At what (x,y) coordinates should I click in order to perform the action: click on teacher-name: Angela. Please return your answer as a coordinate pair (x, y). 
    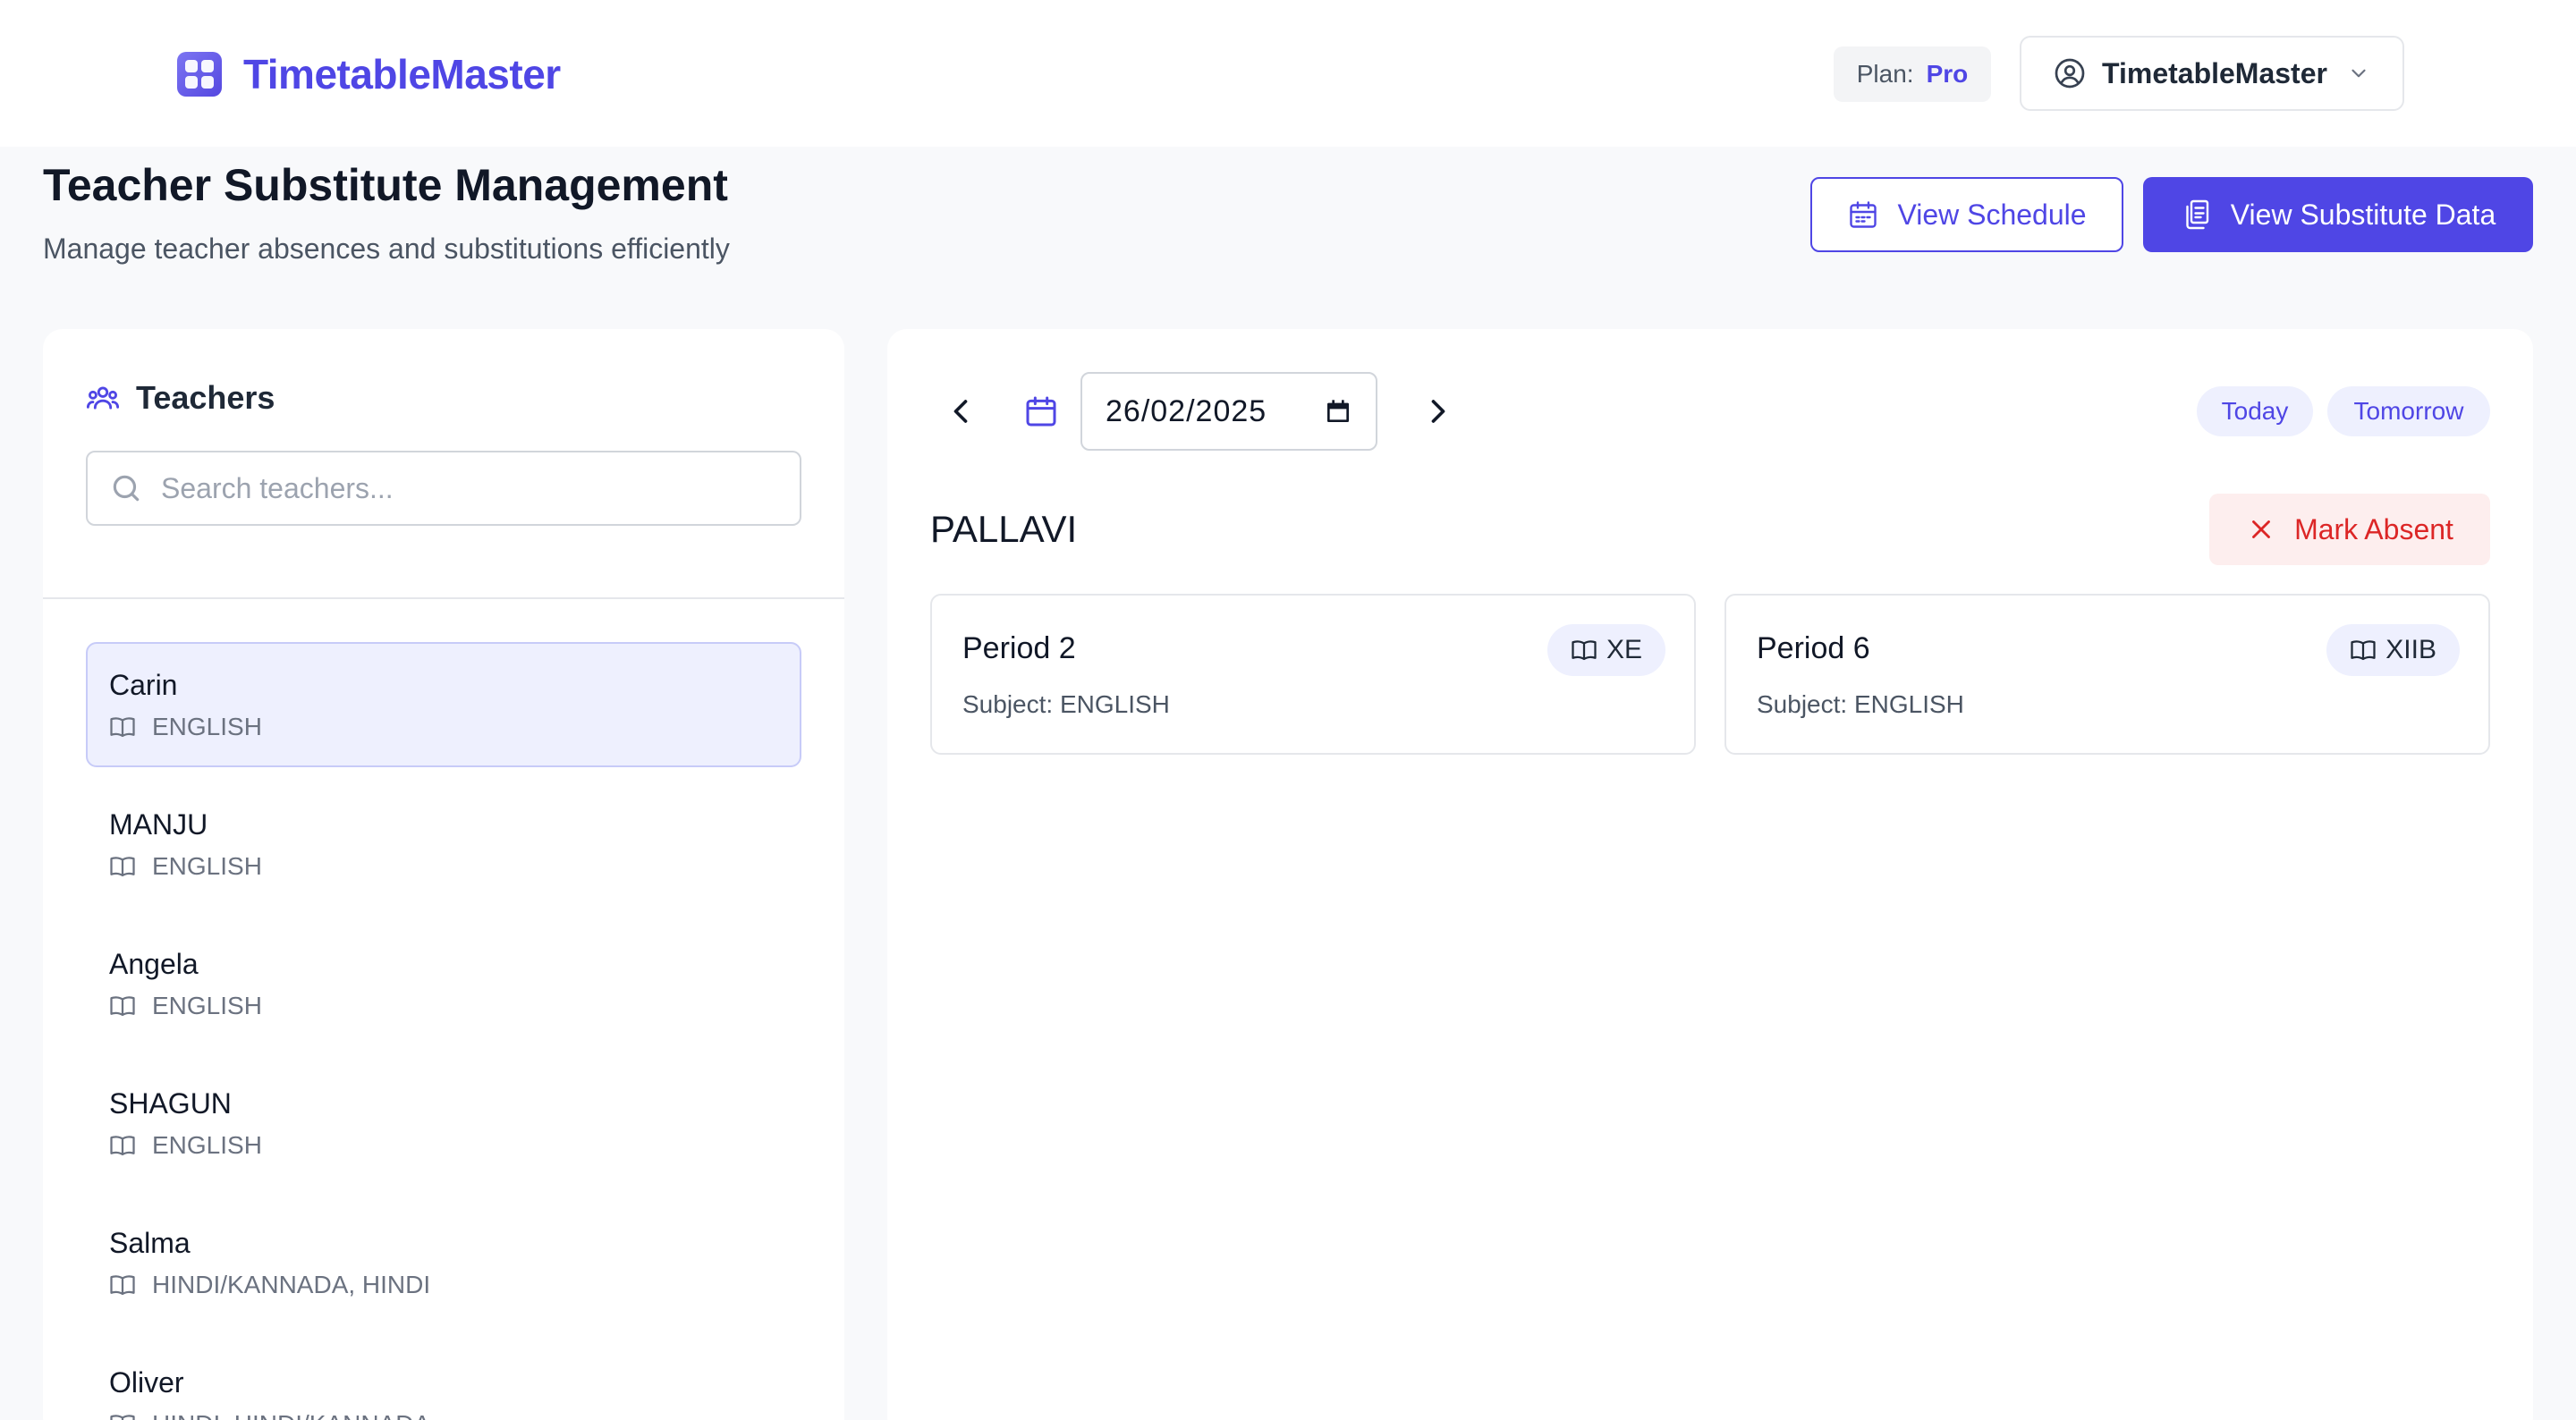
    Looking at the image, I should click on (154, 964).